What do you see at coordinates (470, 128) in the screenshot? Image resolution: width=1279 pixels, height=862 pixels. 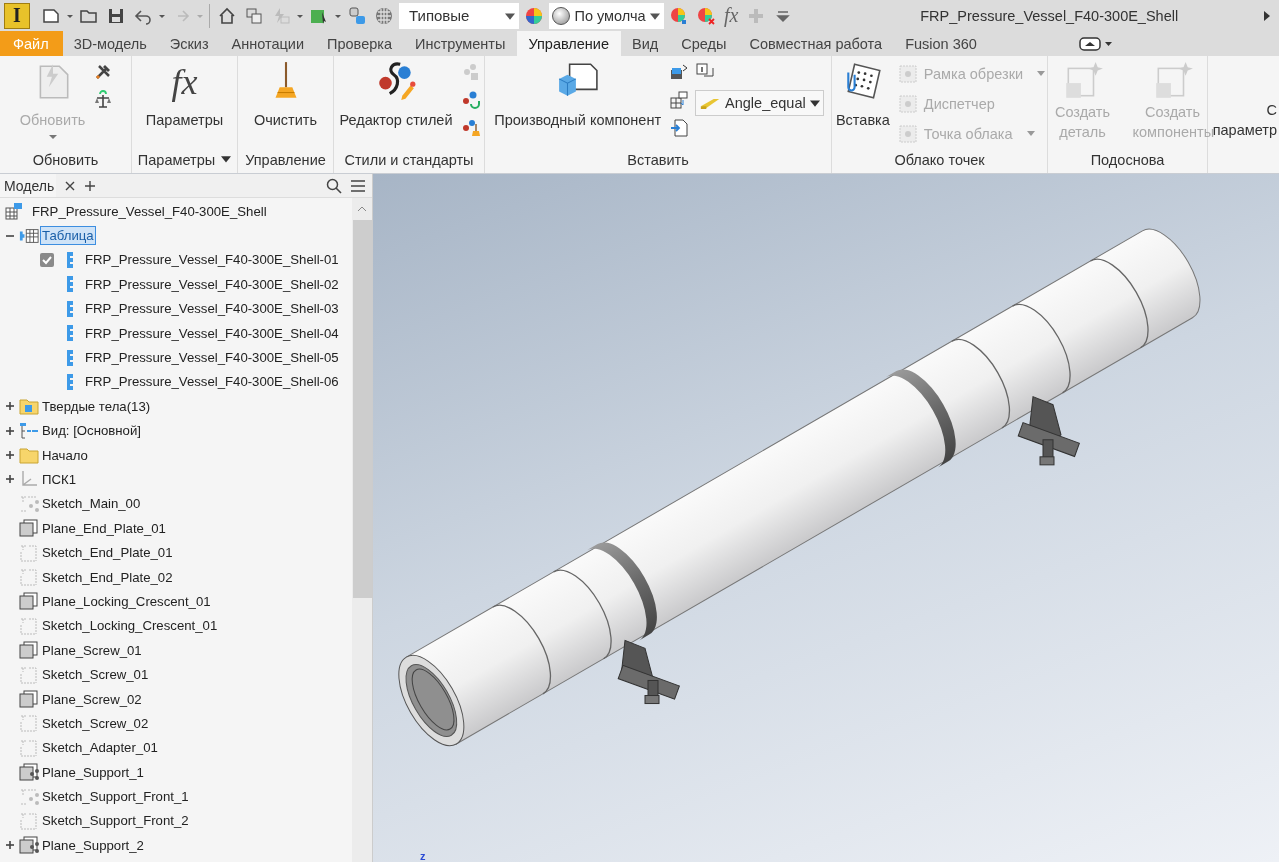 I see `styles-purge-icon` at bounding box center [470, 128].